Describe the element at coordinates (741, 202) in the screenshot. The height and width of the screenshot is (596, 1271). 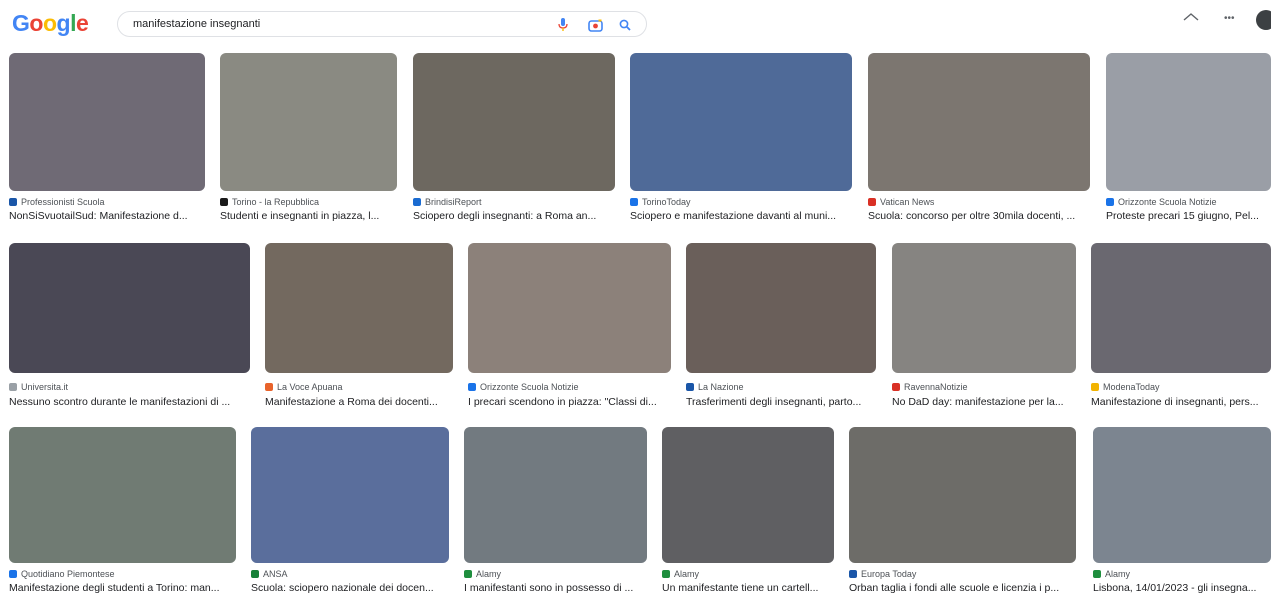
I see `result-source: TorinoToday` at that location.